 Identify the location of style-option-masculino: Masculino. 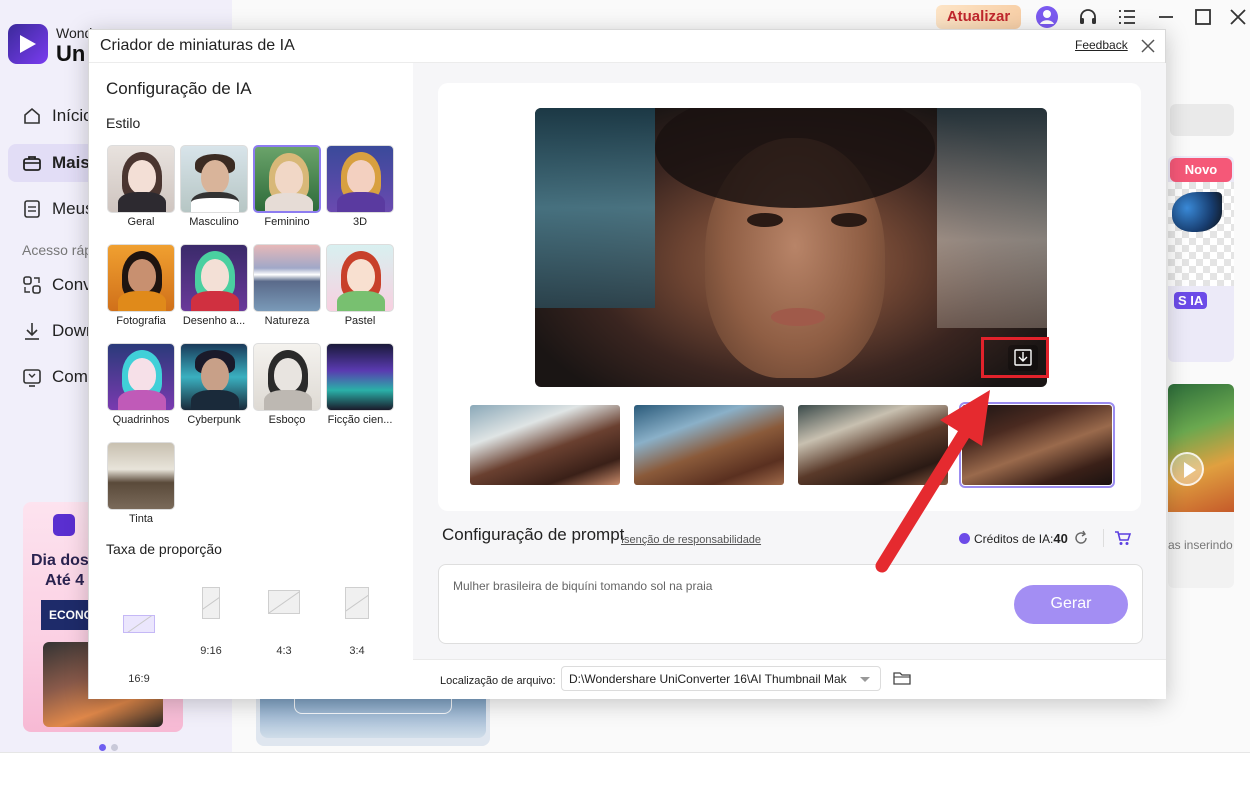
(214, 186).